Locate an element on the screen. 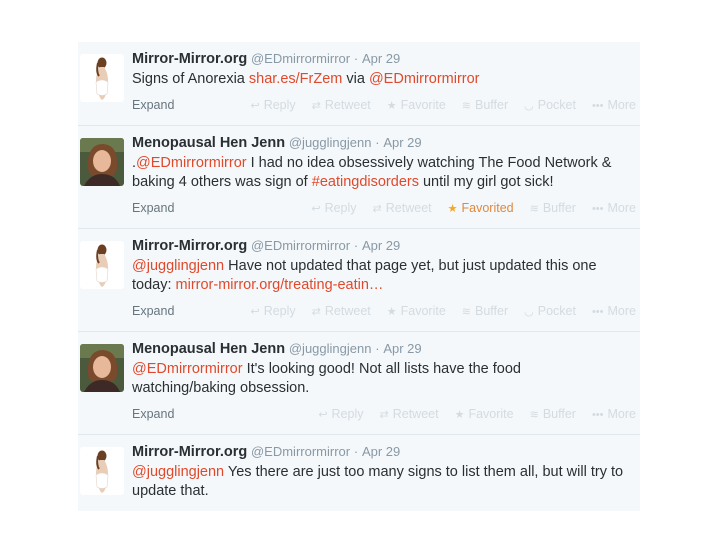 This screenshot has width=720, height=540. tweet-link: shar.es/FrZem is located at coordinates (295, 79).